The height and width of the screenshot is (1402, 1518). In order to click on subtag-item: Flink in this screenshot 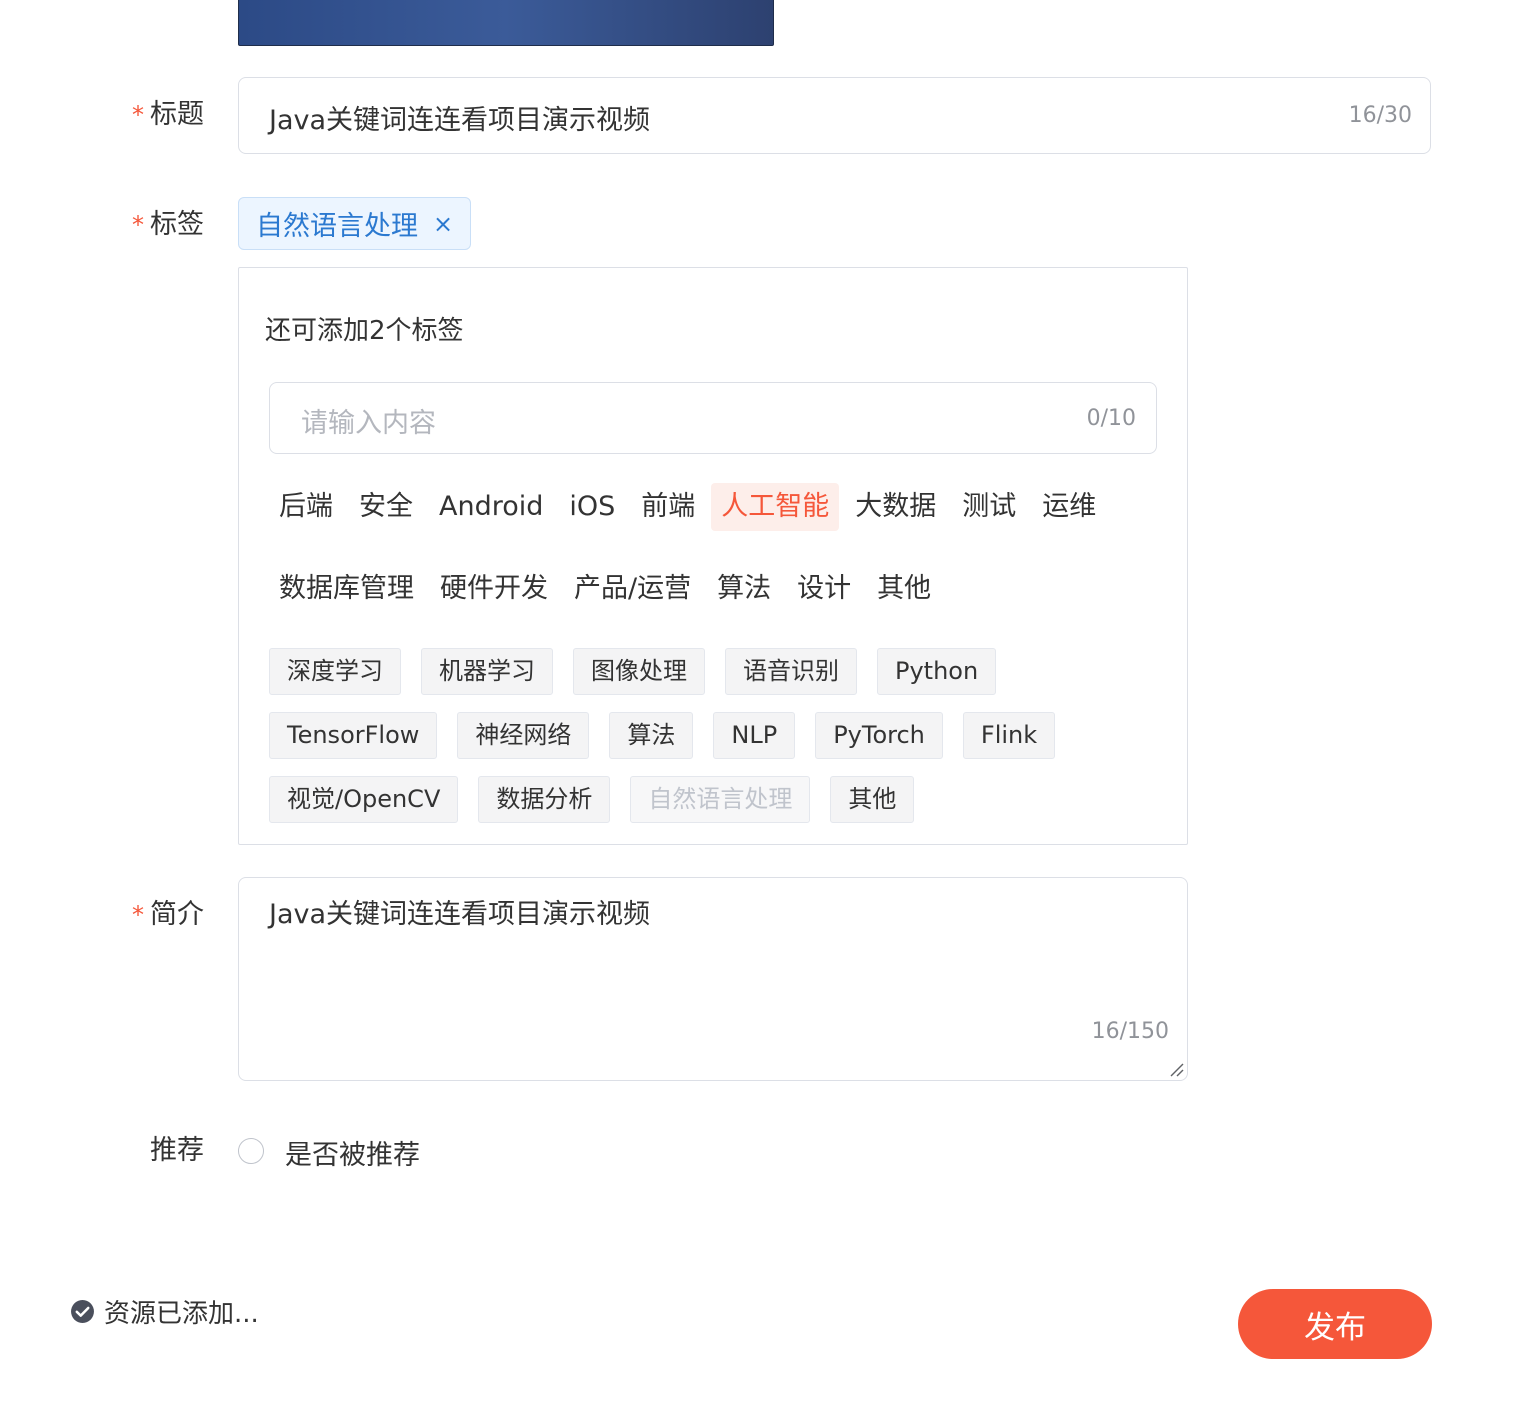, I will do `click(1009, 735)`.